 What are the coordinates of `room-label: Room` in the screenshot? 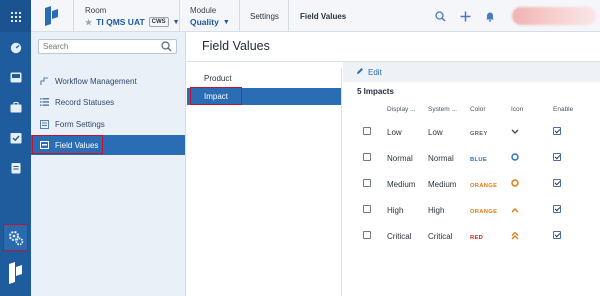 It's located at (96, 10).